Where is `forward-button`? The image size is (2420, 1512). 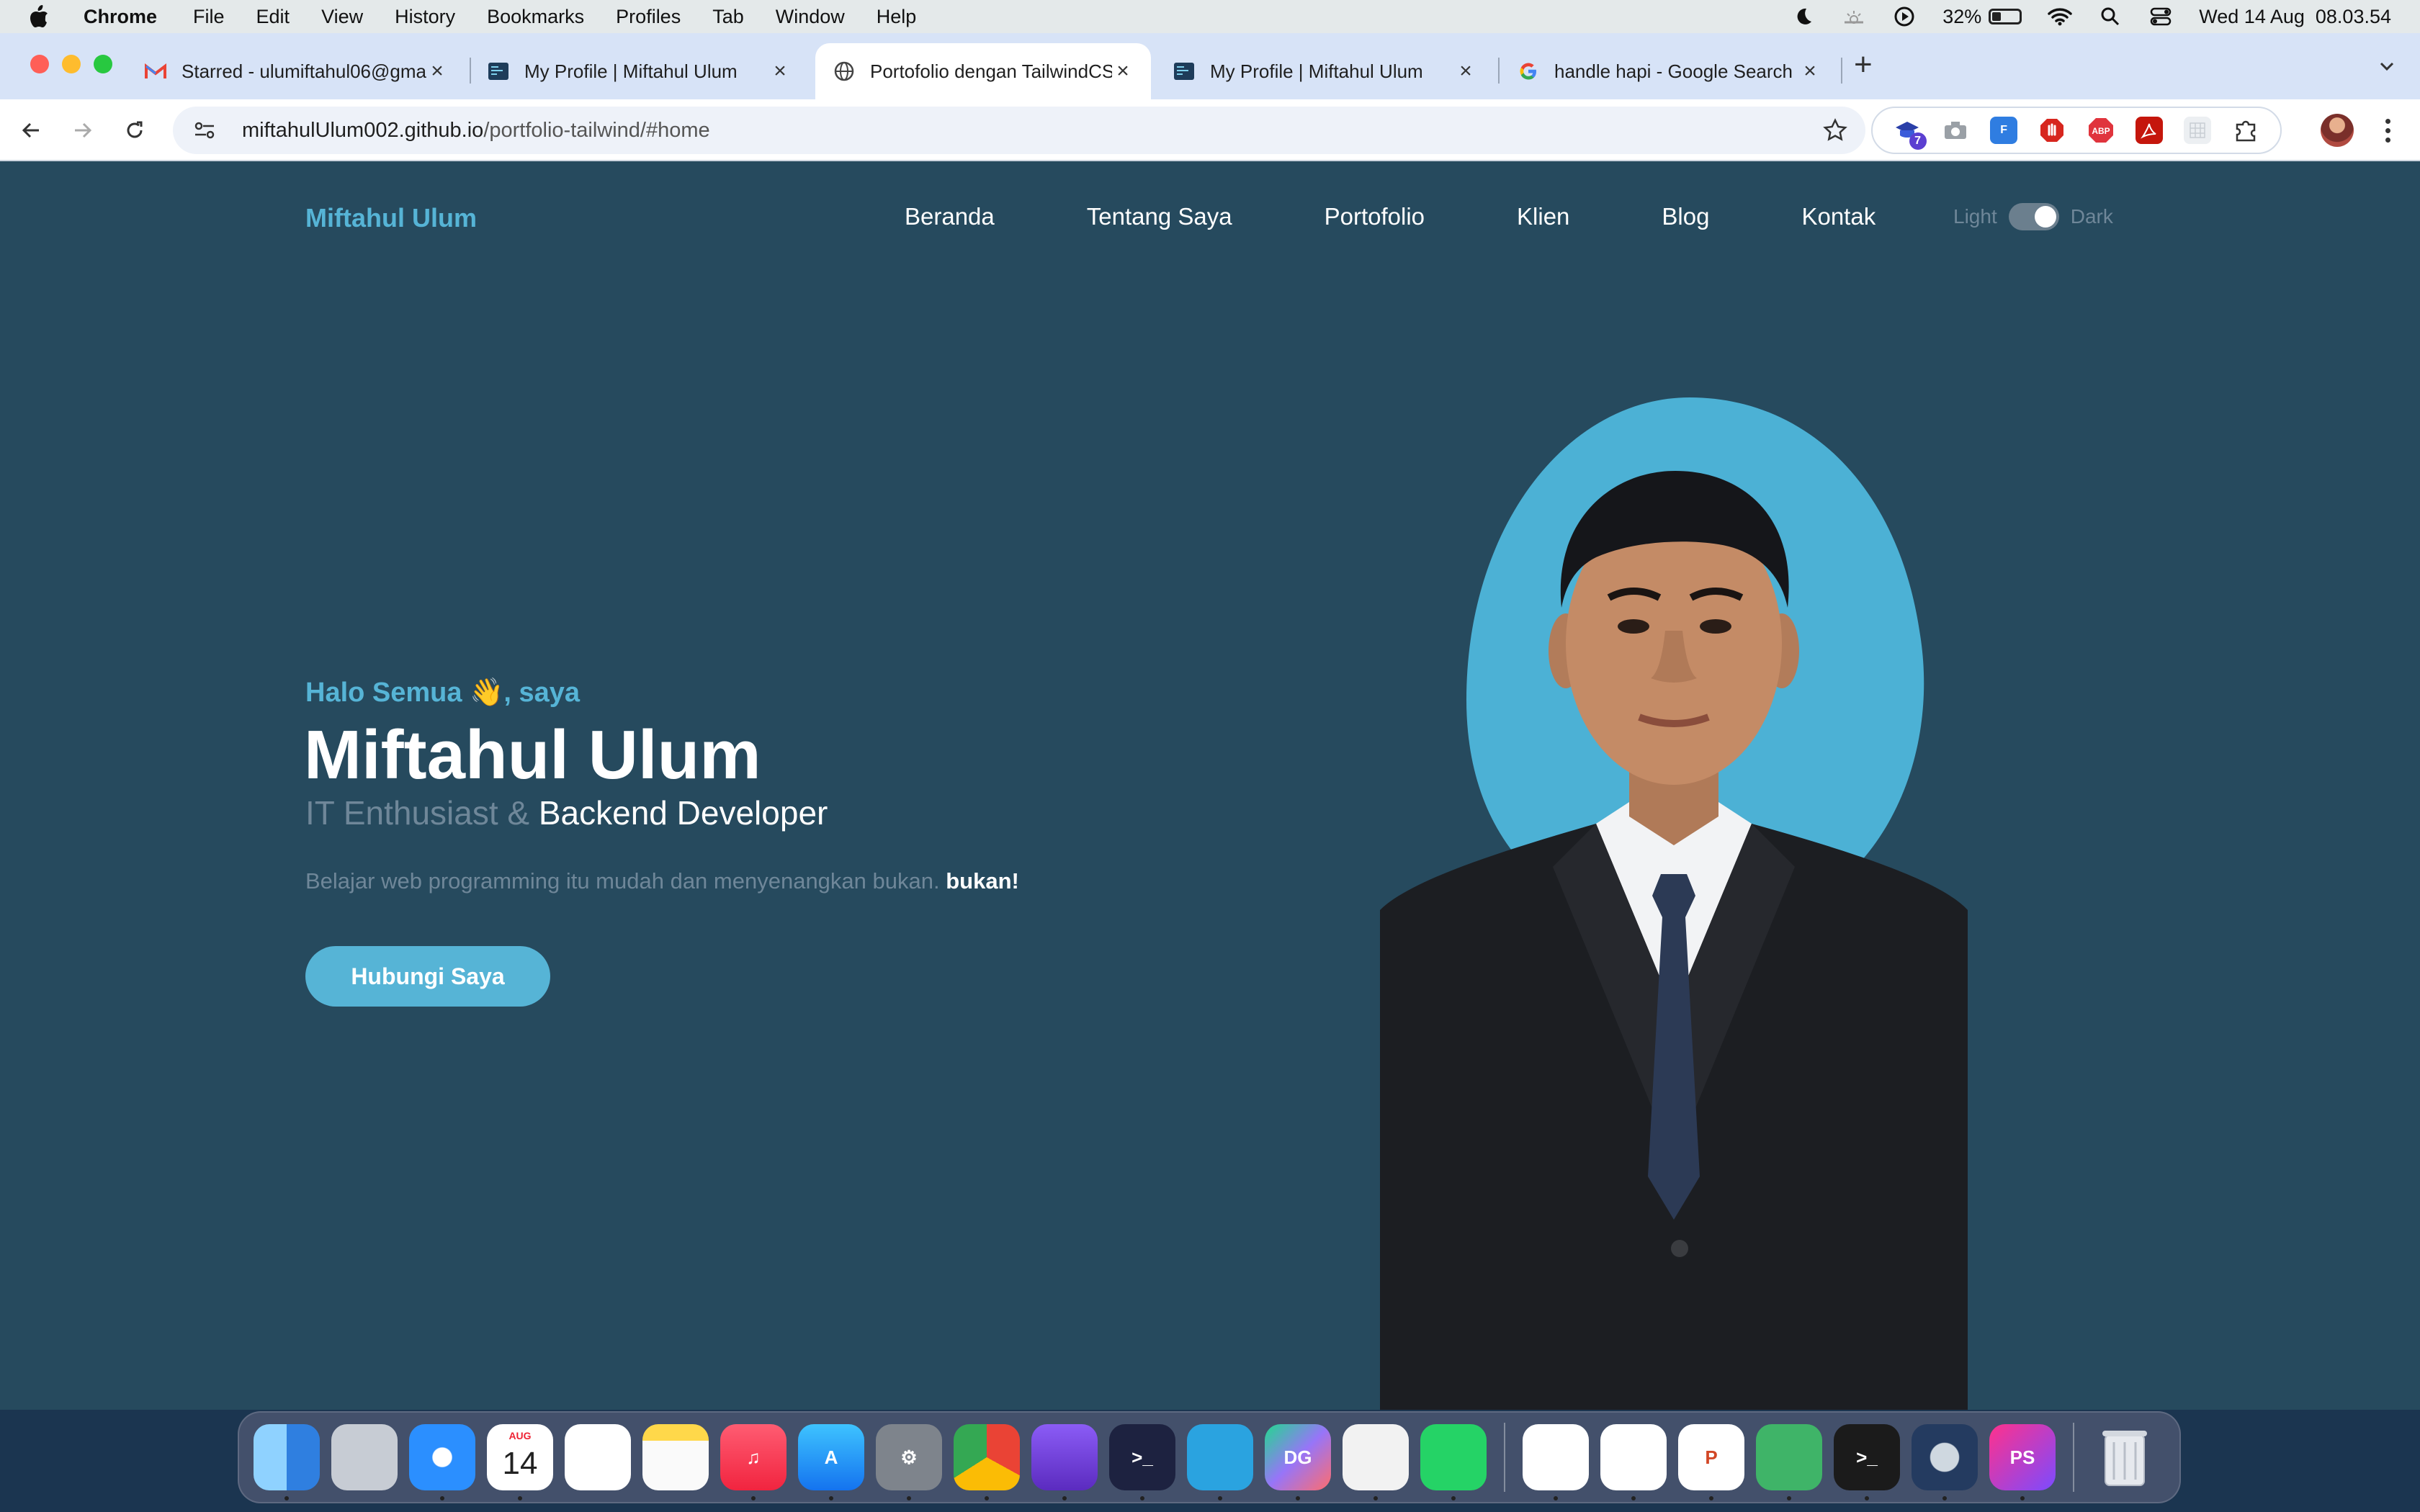 forward-button is located at coordinates (82, 130).